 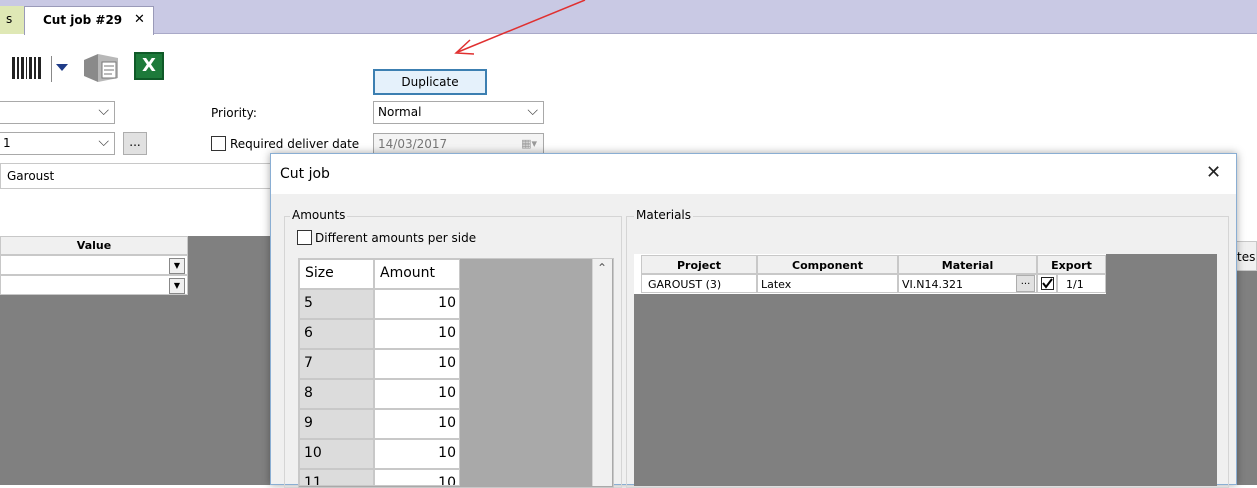 I want to click on excel-glyph: X, so click(x=149, y=65).